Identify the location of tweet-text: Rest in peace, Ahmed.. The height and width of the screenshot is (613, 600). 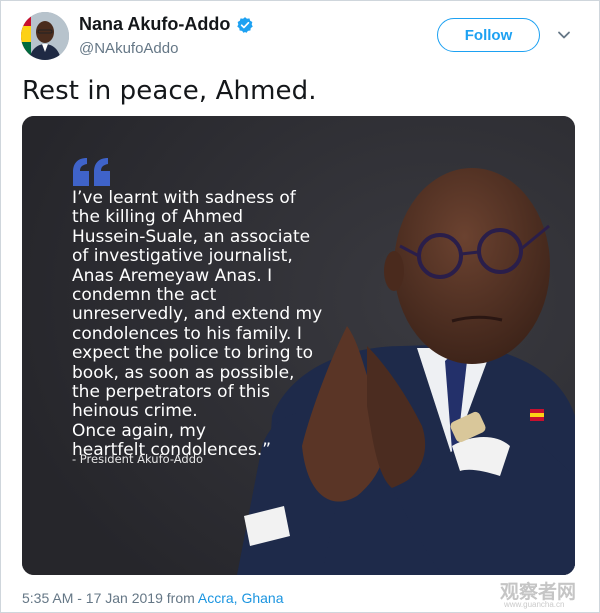
(169, 91).